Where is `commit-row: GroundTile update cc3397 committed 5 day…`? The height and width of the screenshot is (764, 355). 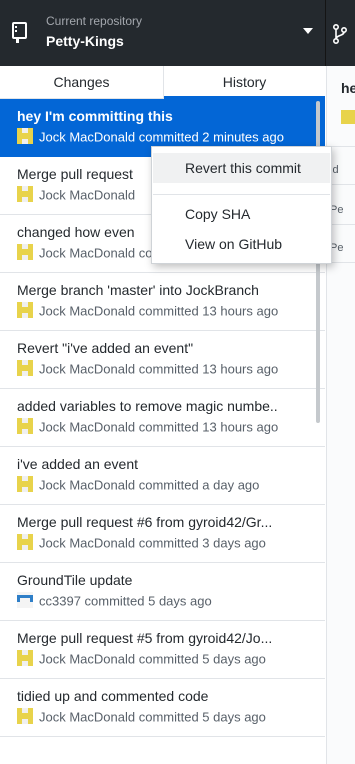 commit-row: GroundTile update cc3397 committed 5 day… is located at coordinates (162, 592).